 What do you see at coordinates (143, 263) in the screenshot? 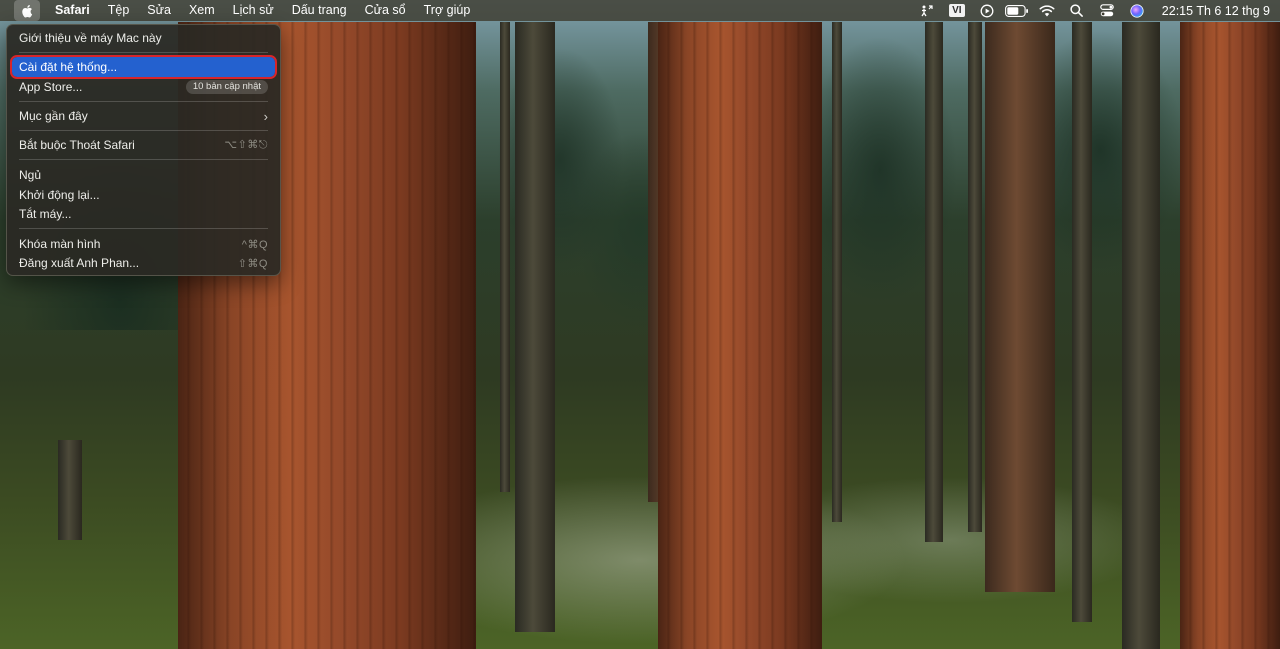
I see `menu-item-log-out: Đăng xuất Anh Phan... ⇧⌘Q` at bounding box center [143, 263].